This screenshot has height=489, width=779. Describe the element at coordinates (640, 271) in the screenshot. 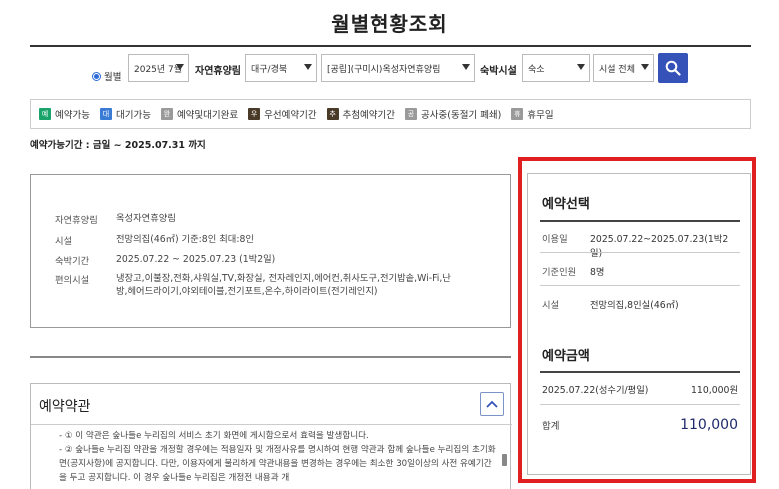

I see `people-row: 기준인원 8명` at that location.